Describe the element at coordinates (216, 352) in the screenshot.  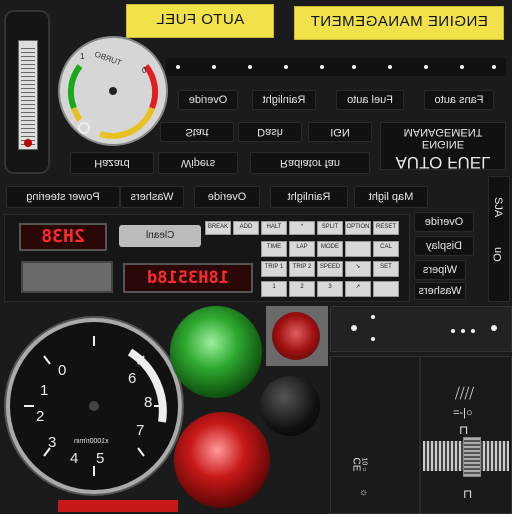
I see `green-warning-light` at that location.